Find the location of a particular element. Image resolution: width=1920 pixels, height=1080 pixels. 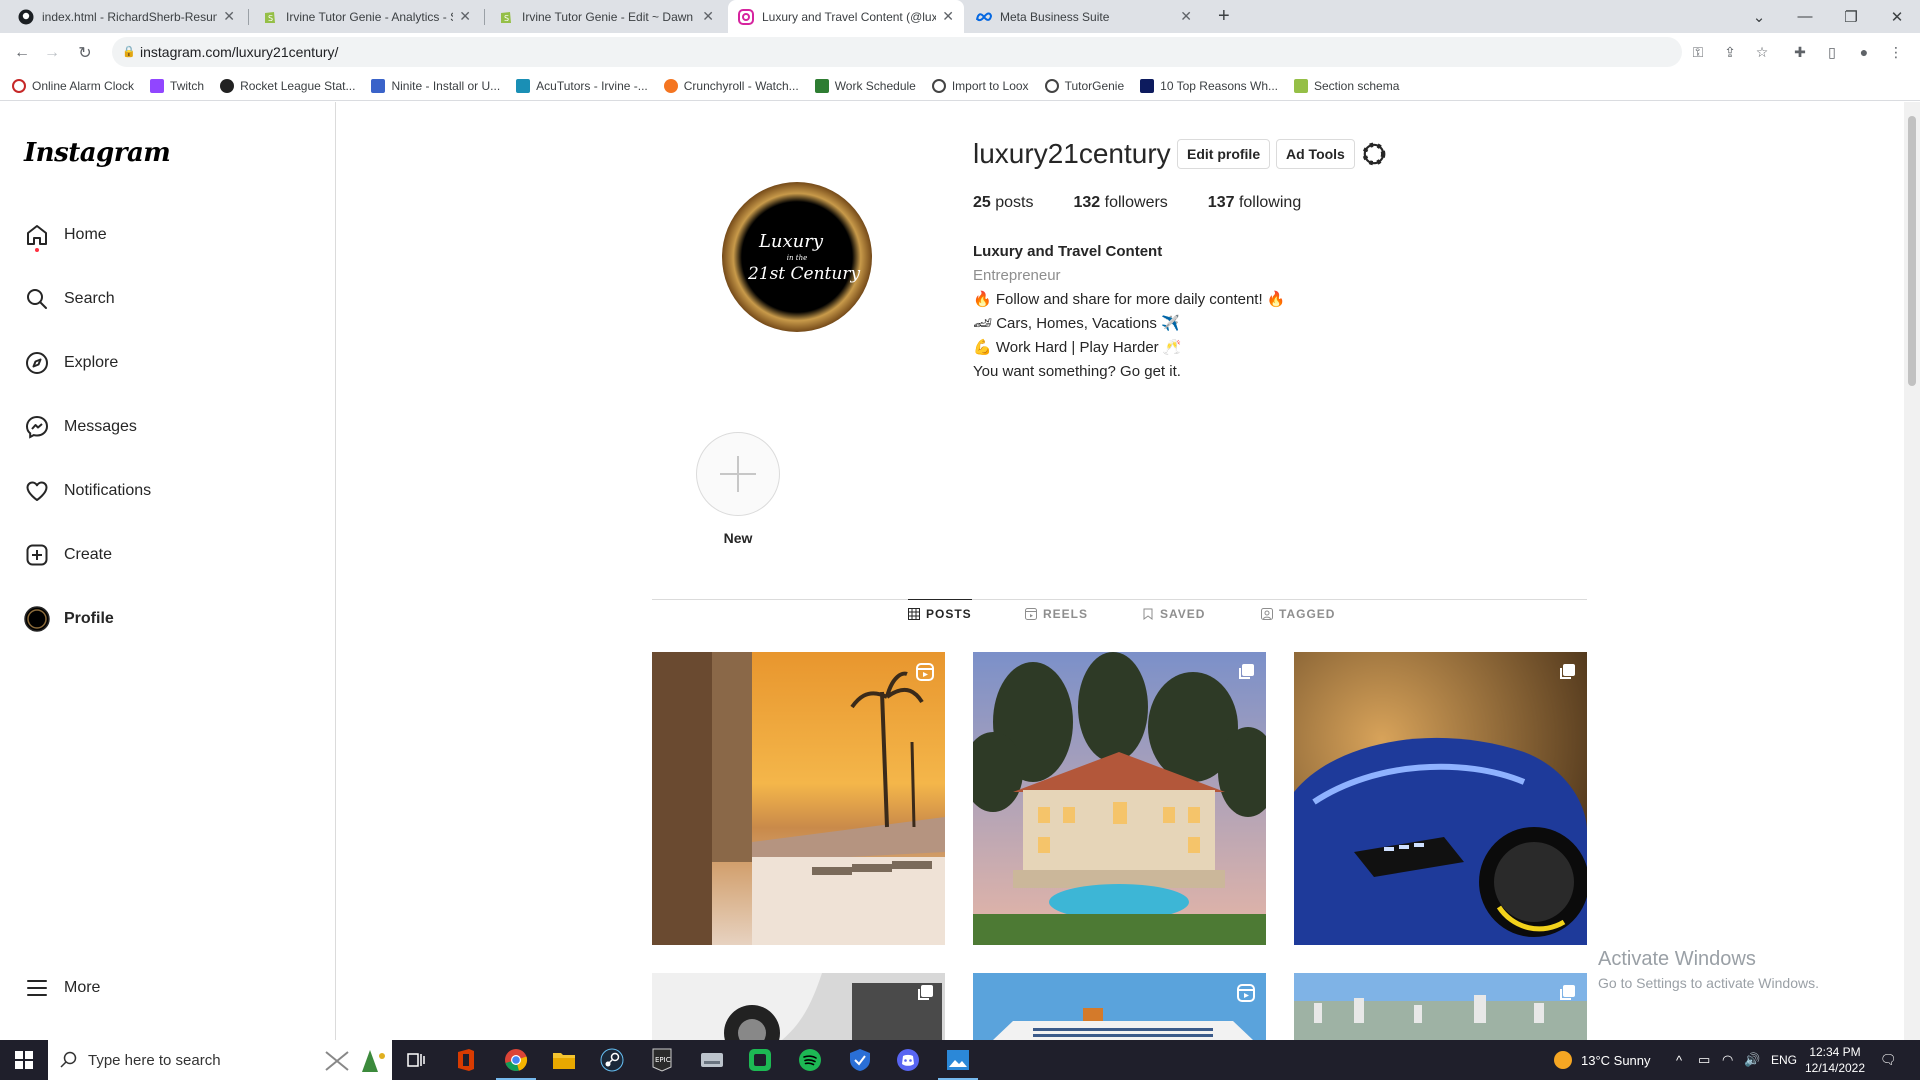

settings-icon is located at coordinates (1374, 154).